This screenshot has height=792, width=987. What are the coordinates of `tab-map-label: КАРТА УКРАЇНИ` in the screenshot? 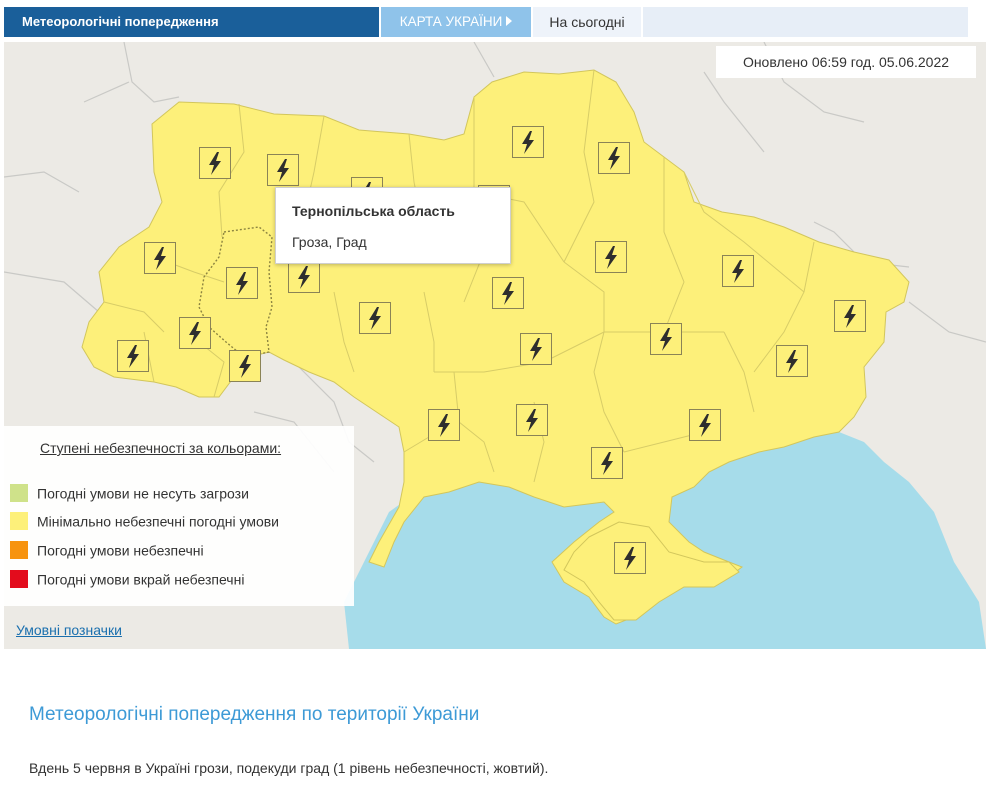 It's located at (451, 21).